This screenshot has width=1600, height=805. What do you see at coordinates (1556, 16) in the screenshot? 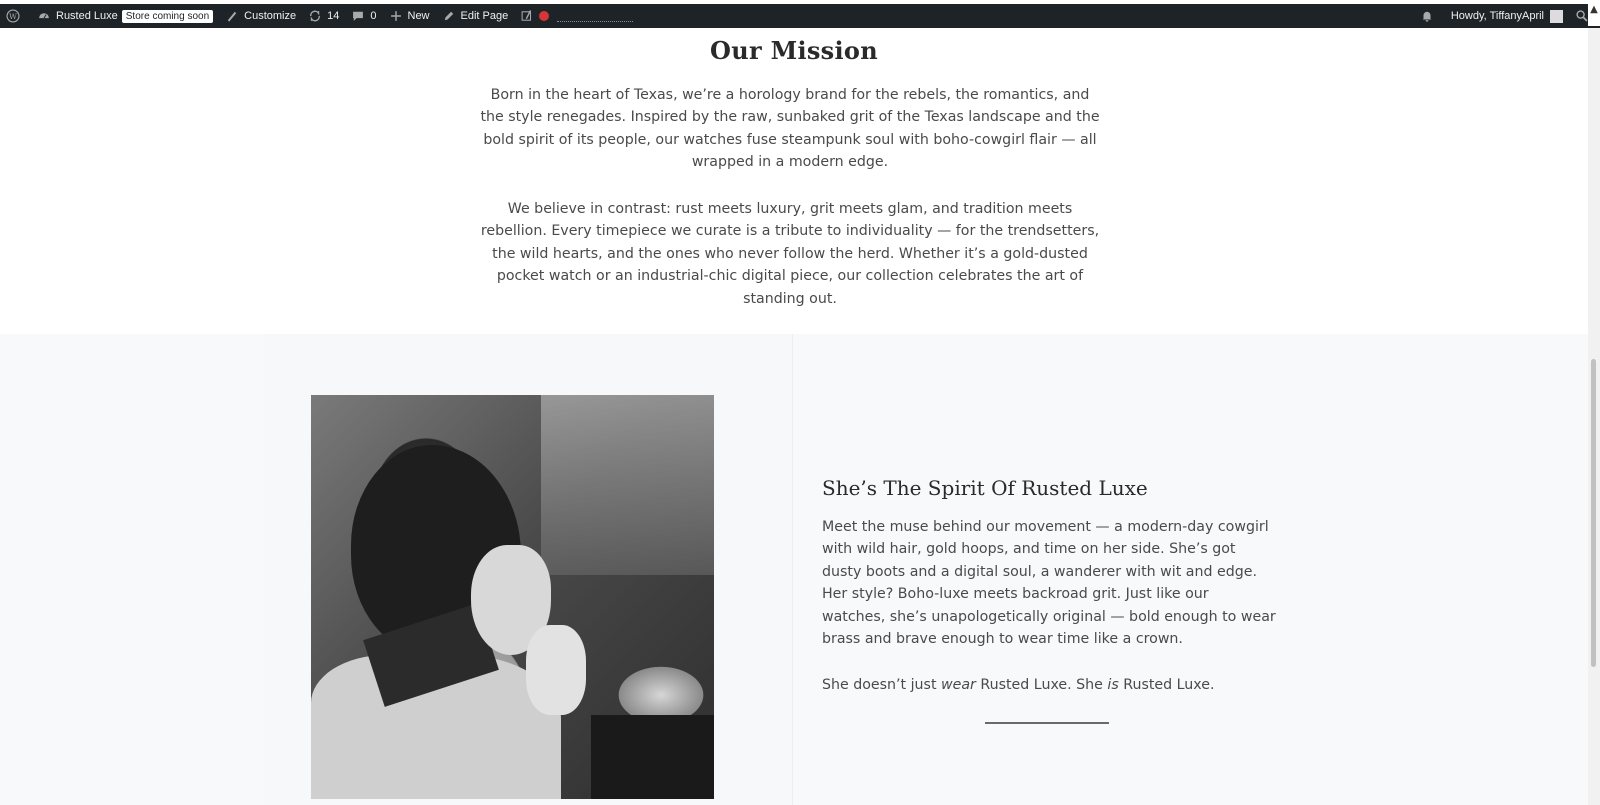
I see `avatar` at bounding box center [1556, 16].